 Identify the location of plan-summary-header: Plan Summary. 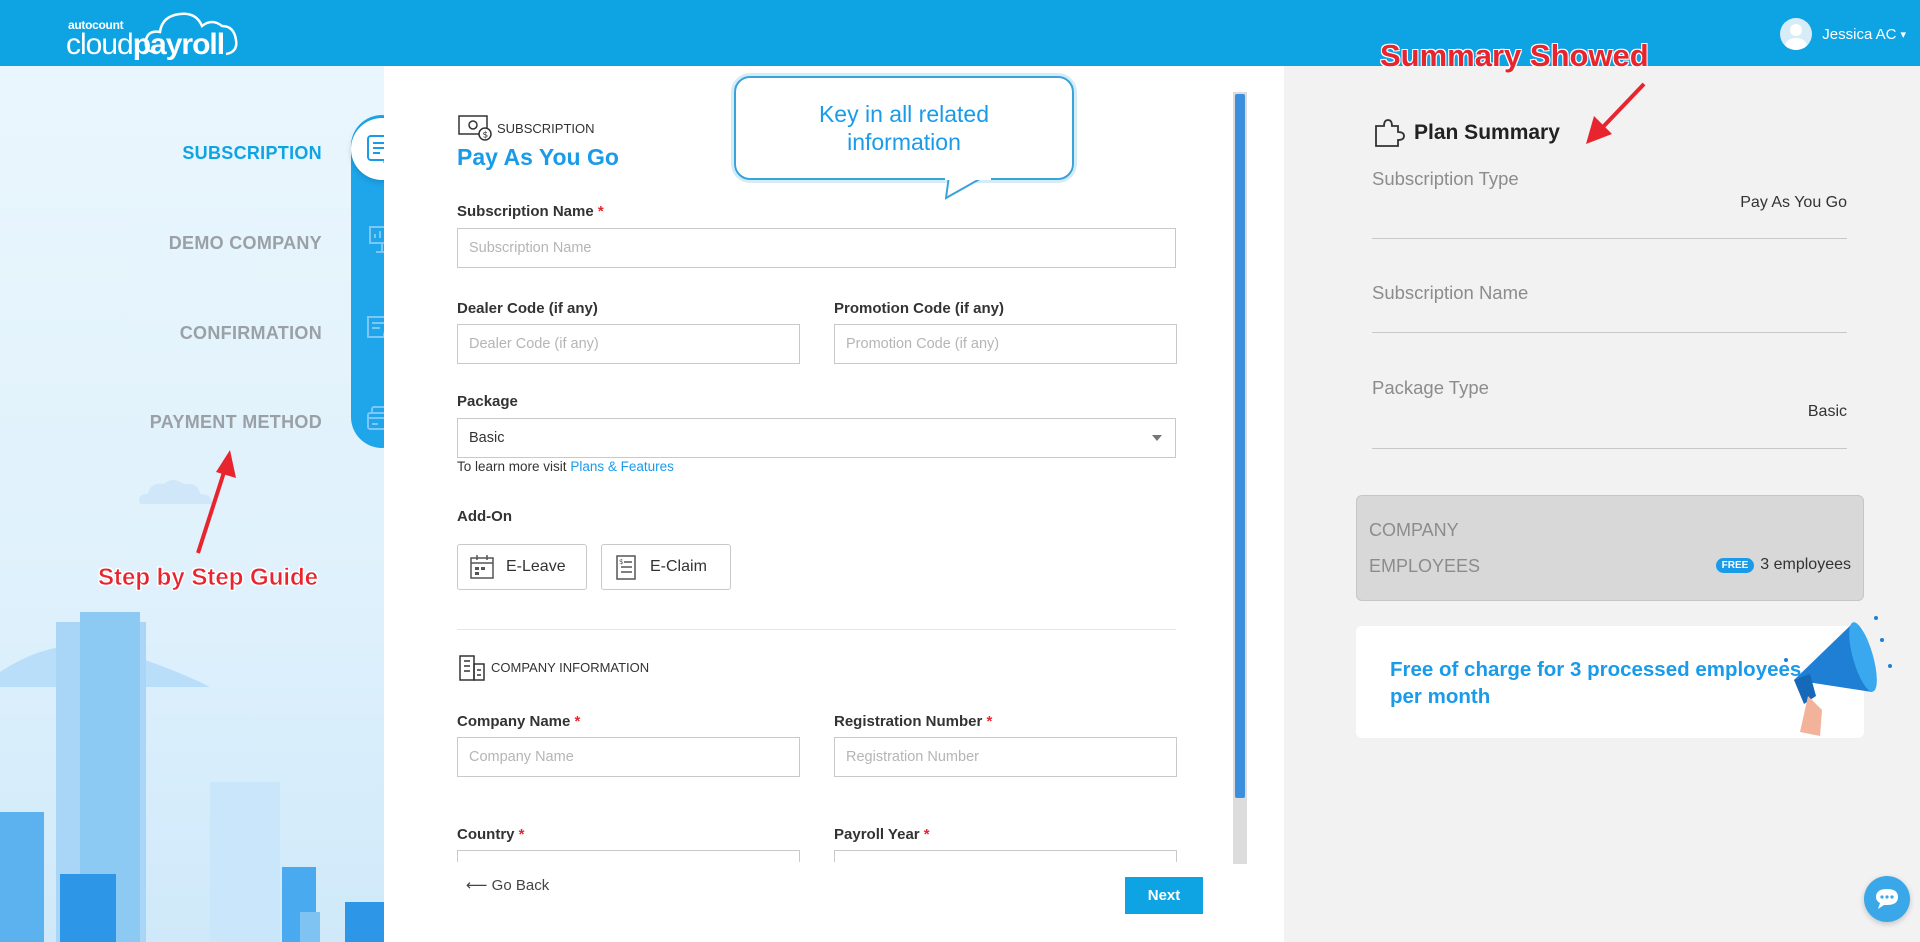
(1466, 133).